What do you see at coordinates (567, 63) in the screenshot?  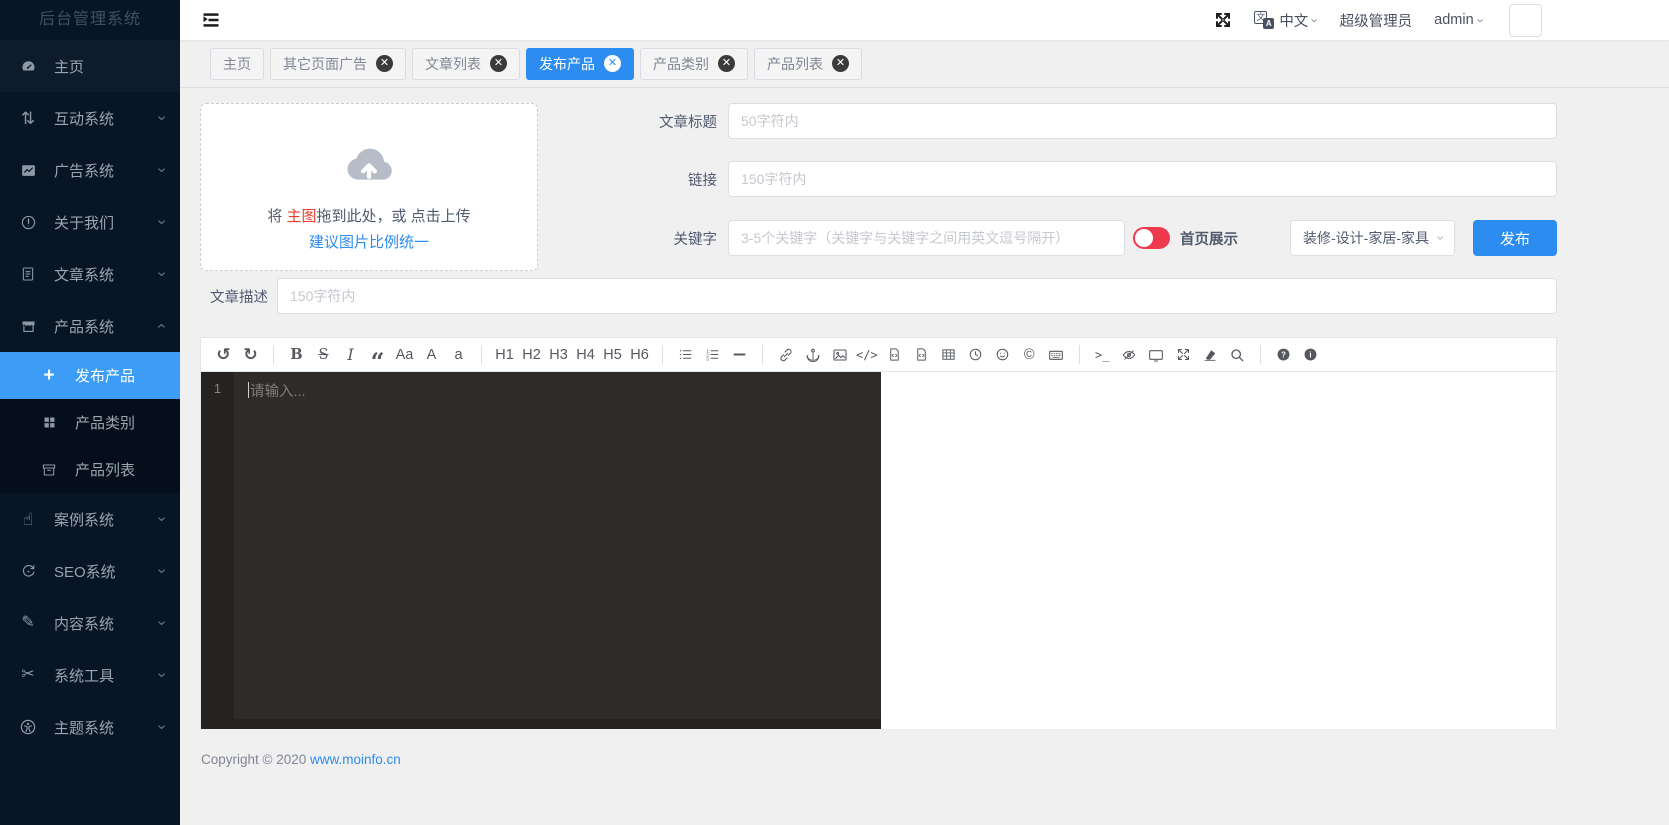 I see `tab-label: 发布产品` at bounding box center [567, 63].